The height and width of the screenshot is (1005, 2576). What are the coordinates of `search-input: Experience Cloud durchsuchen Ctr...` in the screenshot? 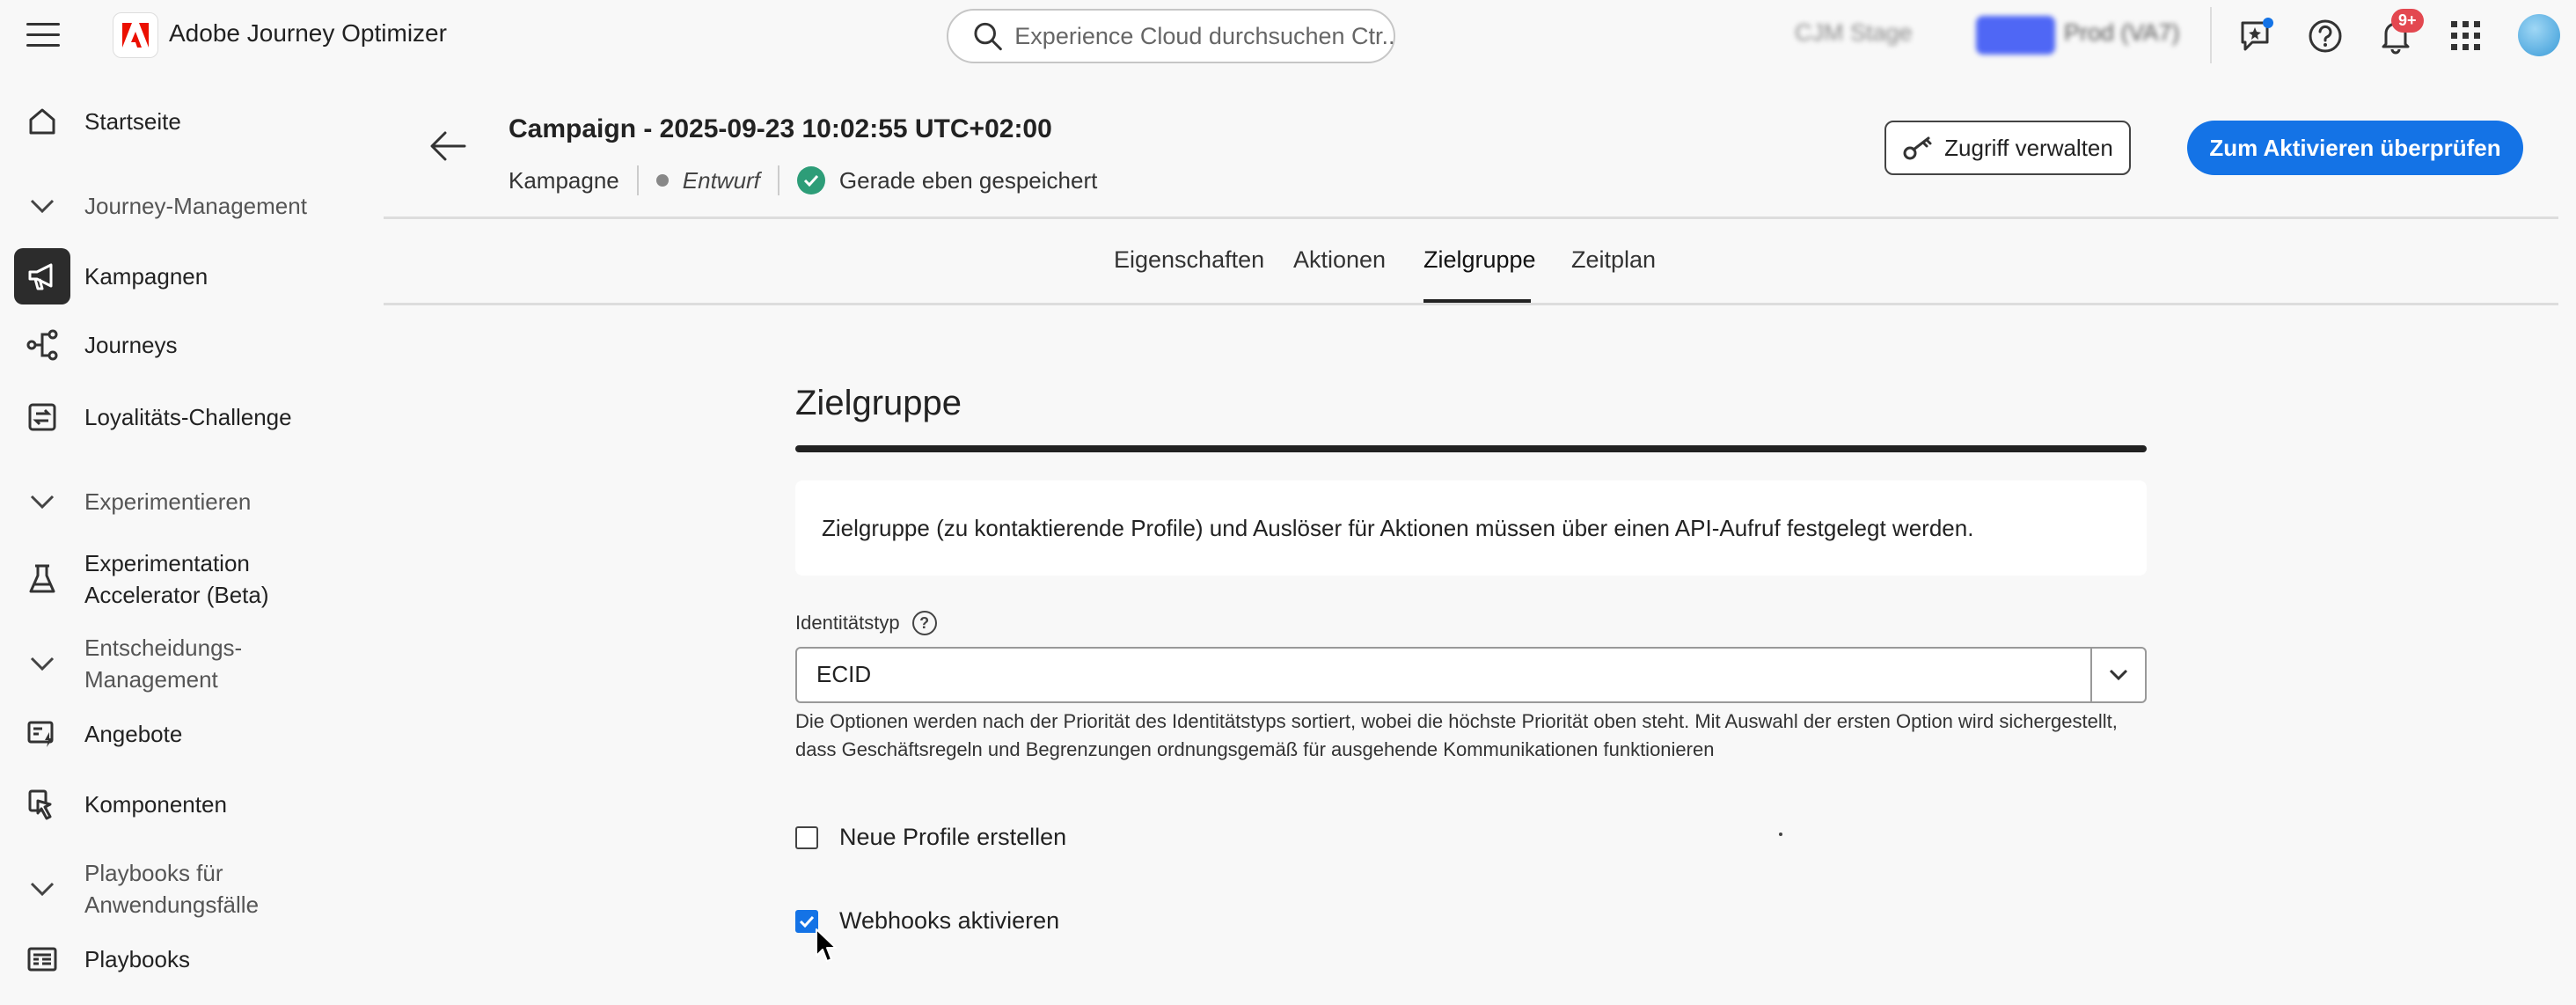 It's located at (1171, 36).